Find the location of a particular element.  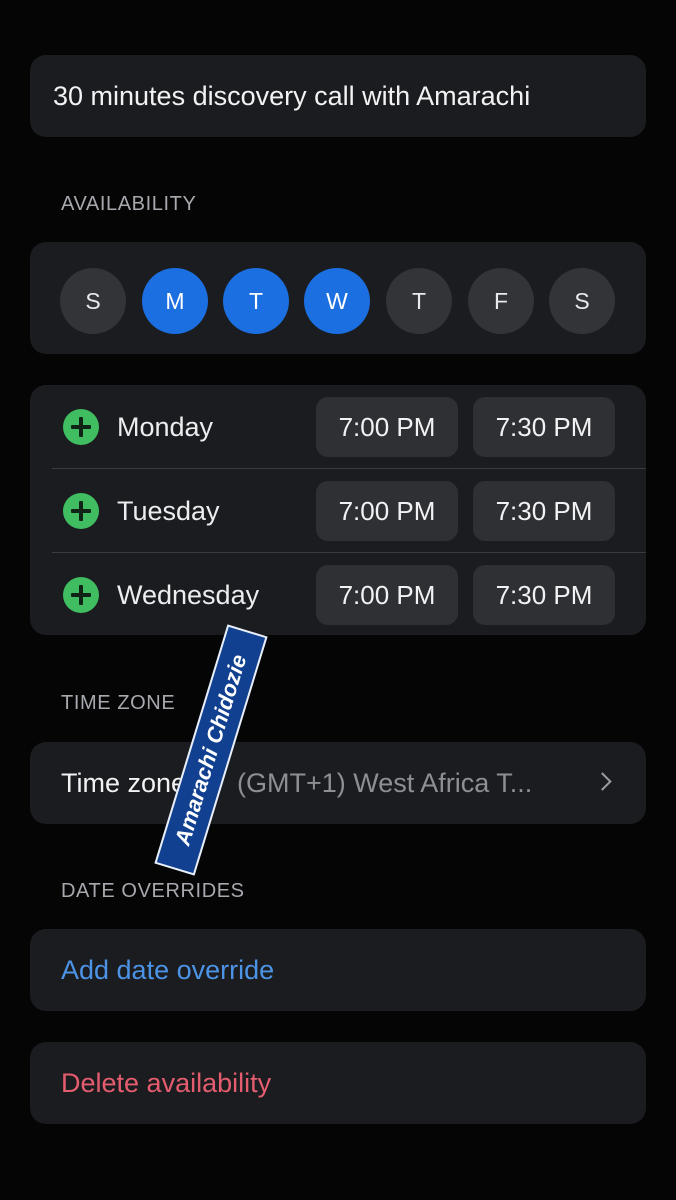

chevron-right-icon is located at coordinates (602, 781).